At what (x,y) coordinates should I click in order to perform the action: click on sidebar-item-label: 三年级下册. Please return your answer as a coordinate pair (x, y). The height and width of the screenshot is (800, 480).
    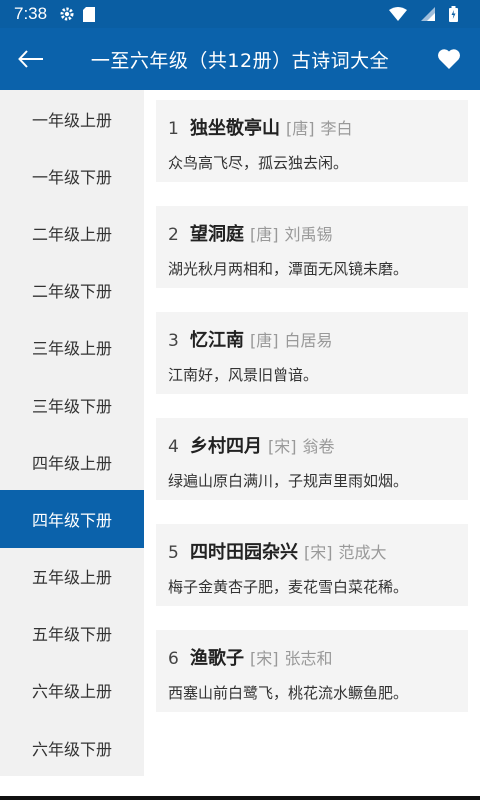
    Looking at the image, I should click on (71, 406).